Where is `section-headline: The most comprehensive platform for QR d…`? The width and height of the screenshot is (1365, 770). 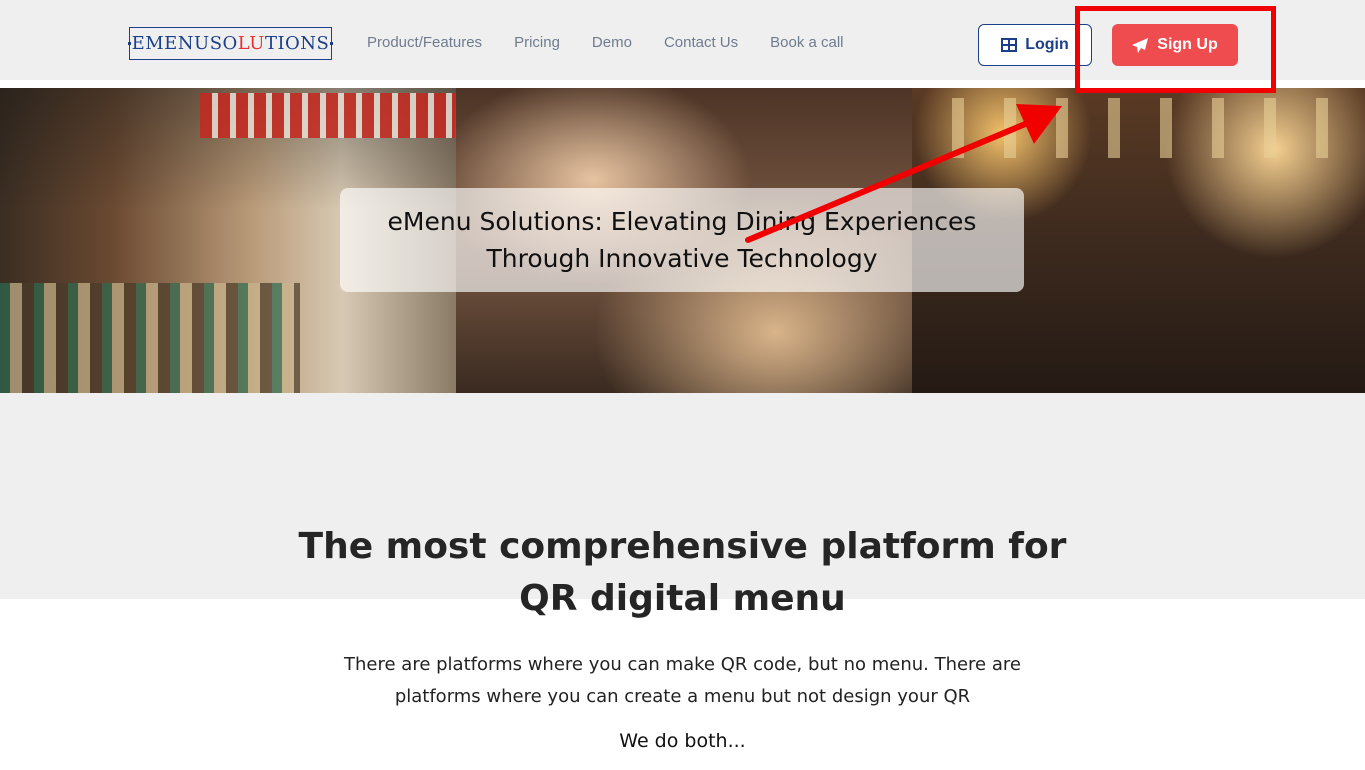 section-headline: The most comprehensive platform for QR d… is located at coordinates (682, 573).